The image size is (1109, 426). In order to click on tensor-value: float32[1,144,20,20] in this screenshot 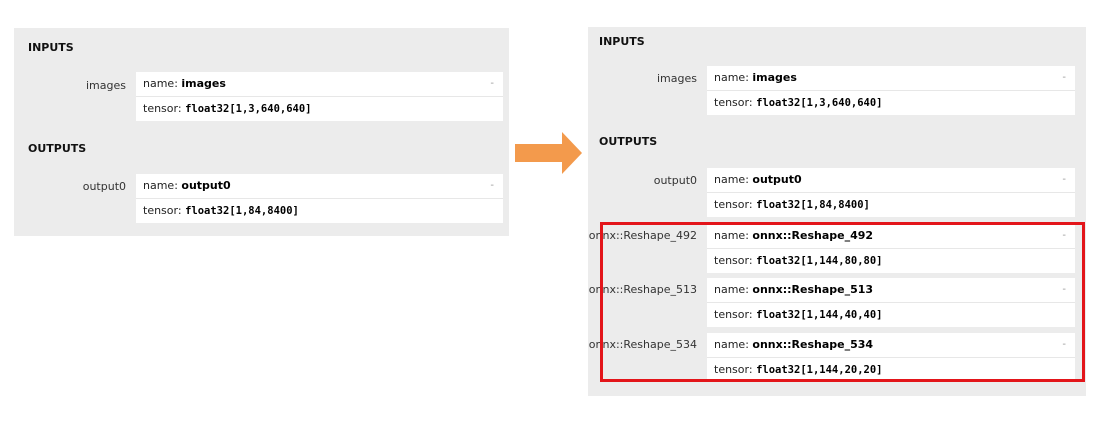, I will do `click(819, 370)`.